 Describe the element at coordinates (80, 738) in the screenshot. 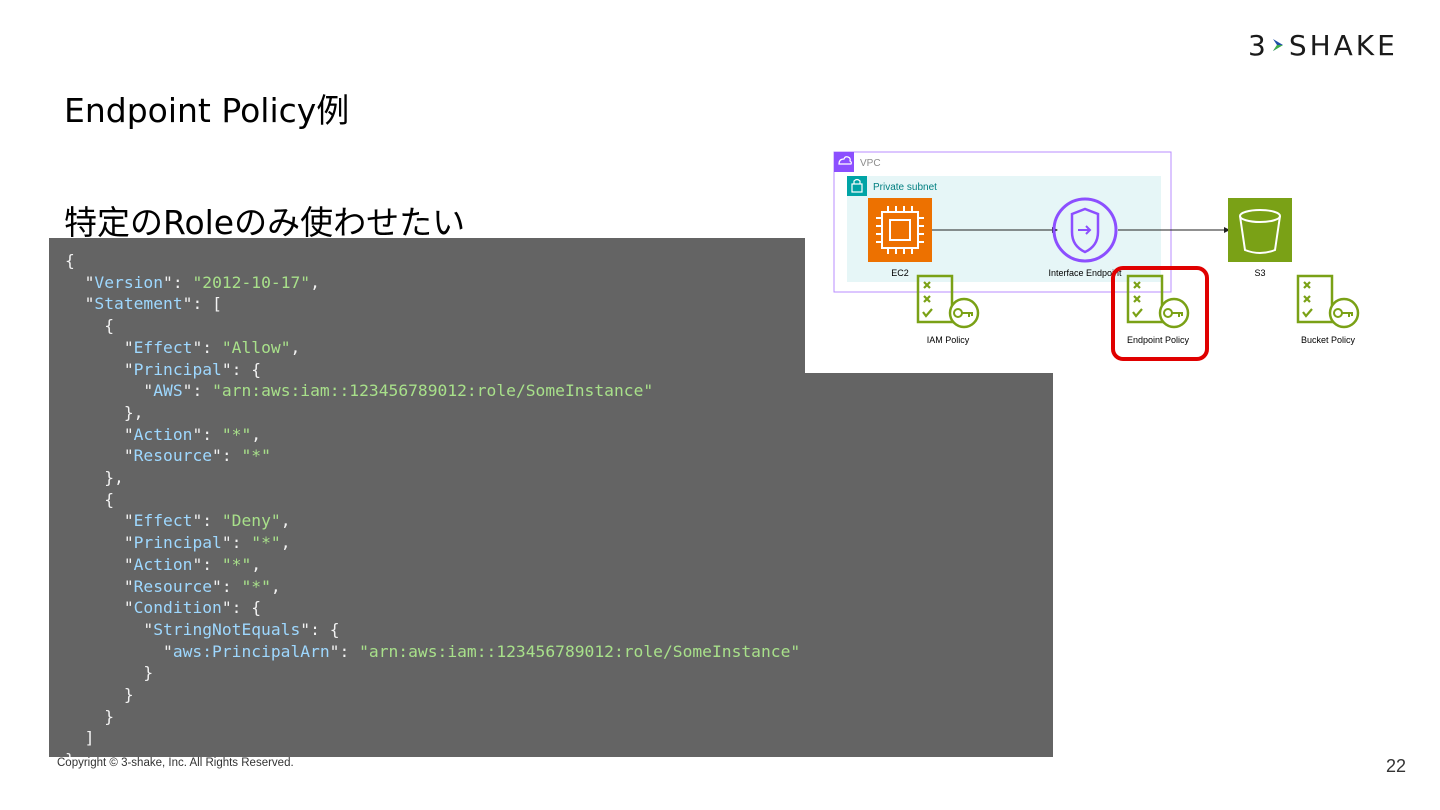

I see `json-punctuation: ]` at that location.